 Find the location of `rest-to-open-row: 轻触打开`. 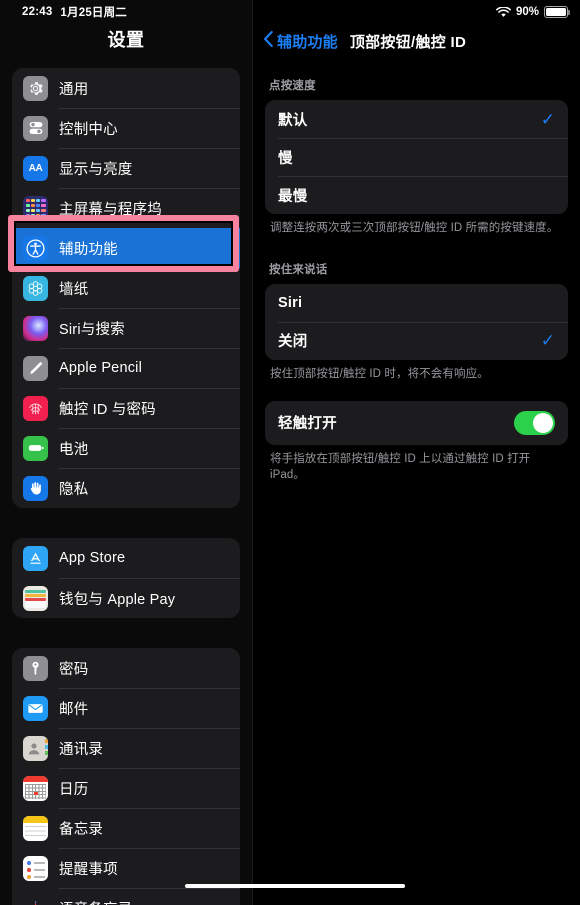

rest-to-open-row: 轻触打开 is located at coordinates (416, 423).